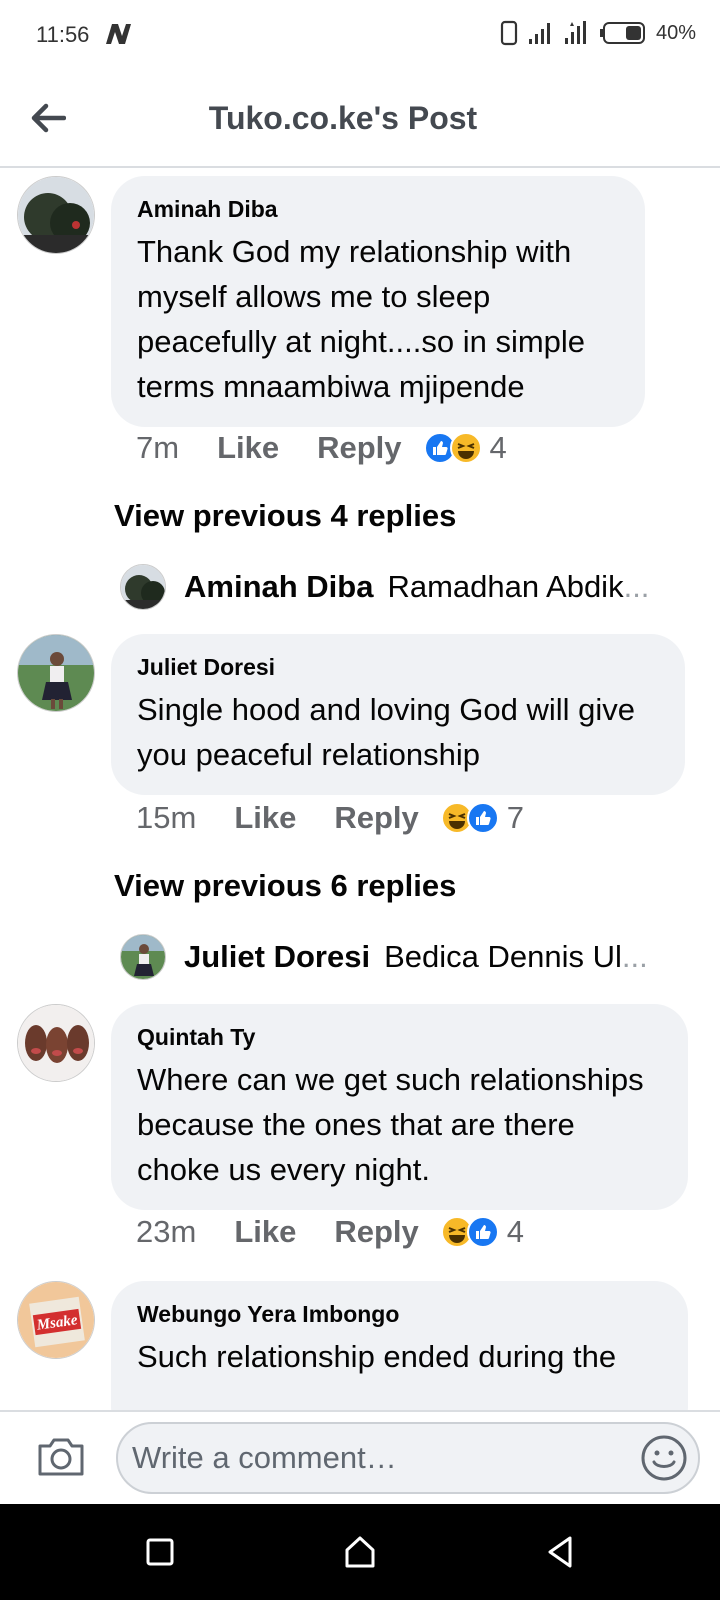 This screenshot has height=1600, width=720. I want to click on comment-author: Webungo Yera Imbongo, so click(399, 1314).